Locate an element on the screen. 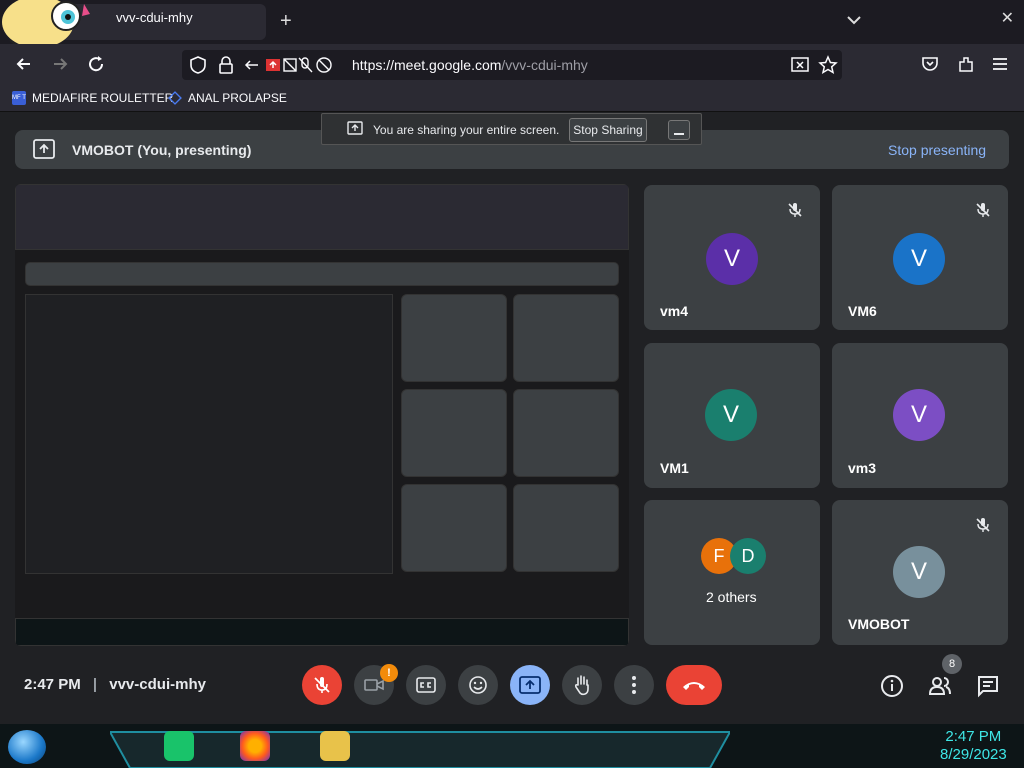 This screenshot has height=768, width=1024. participant-tile-vm4: V vm4 is located at coordinates (732, 257).